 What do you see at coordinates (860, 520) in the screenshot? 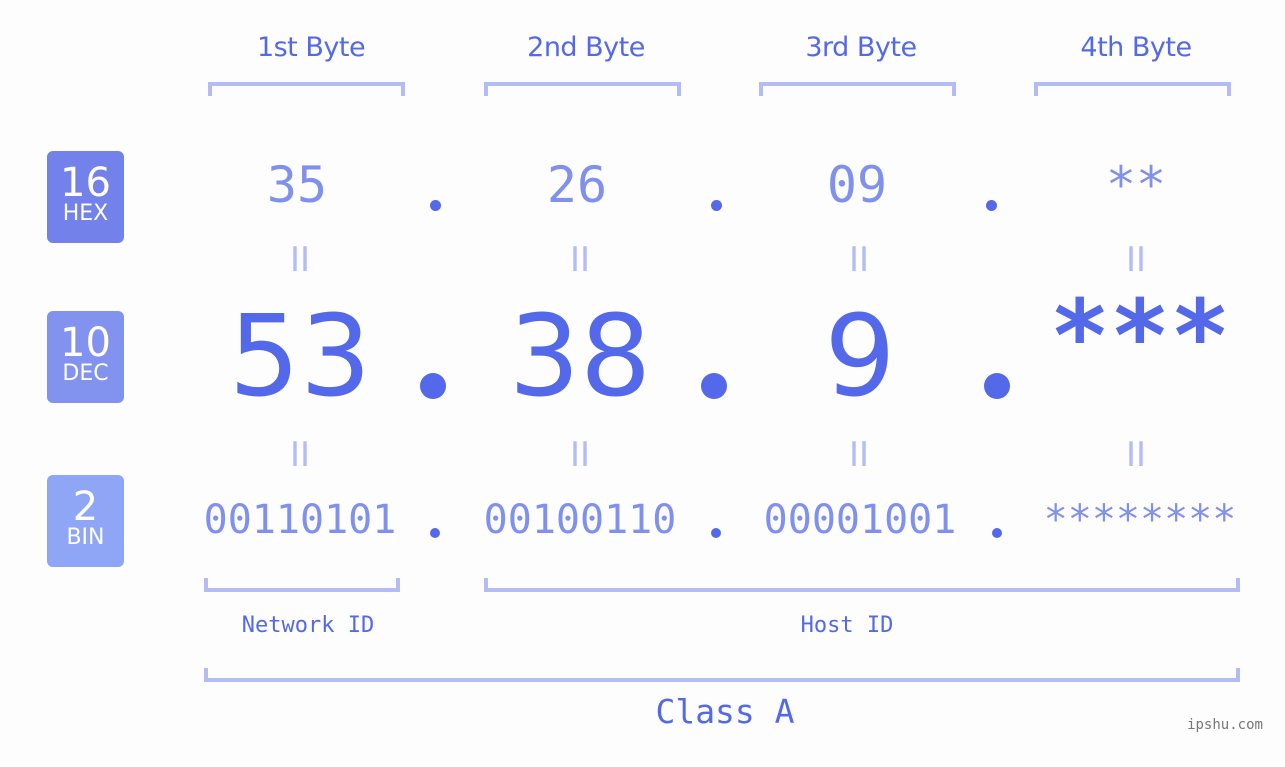
I see `bin-value-3: 00001001` at bounding box center [860, 520].